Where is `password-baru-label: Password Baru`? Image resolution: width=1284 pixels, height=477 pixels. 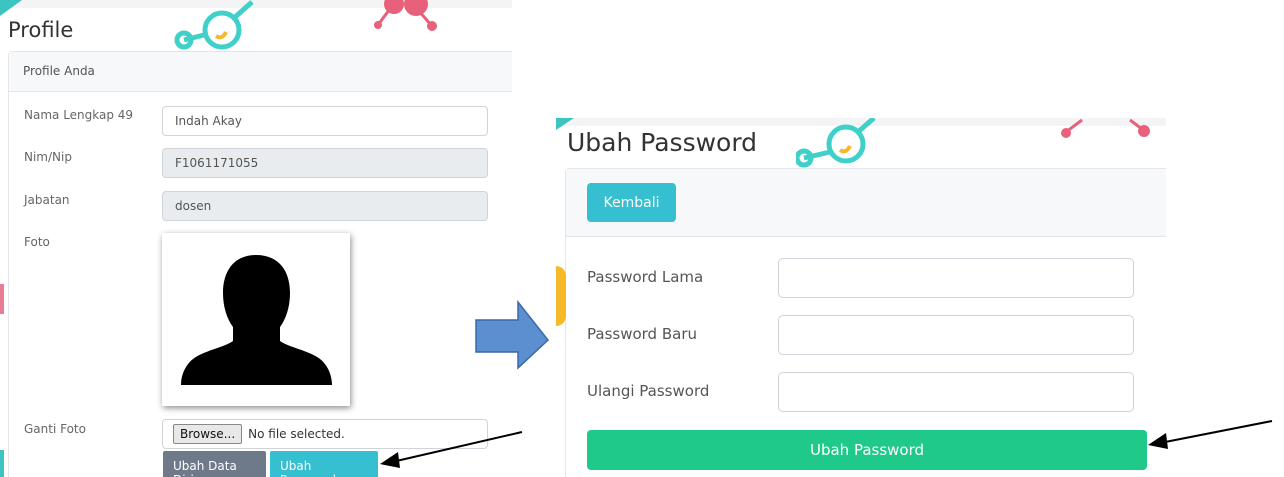
password-baru-label: Password Baru is located at coordinates (642, 334).